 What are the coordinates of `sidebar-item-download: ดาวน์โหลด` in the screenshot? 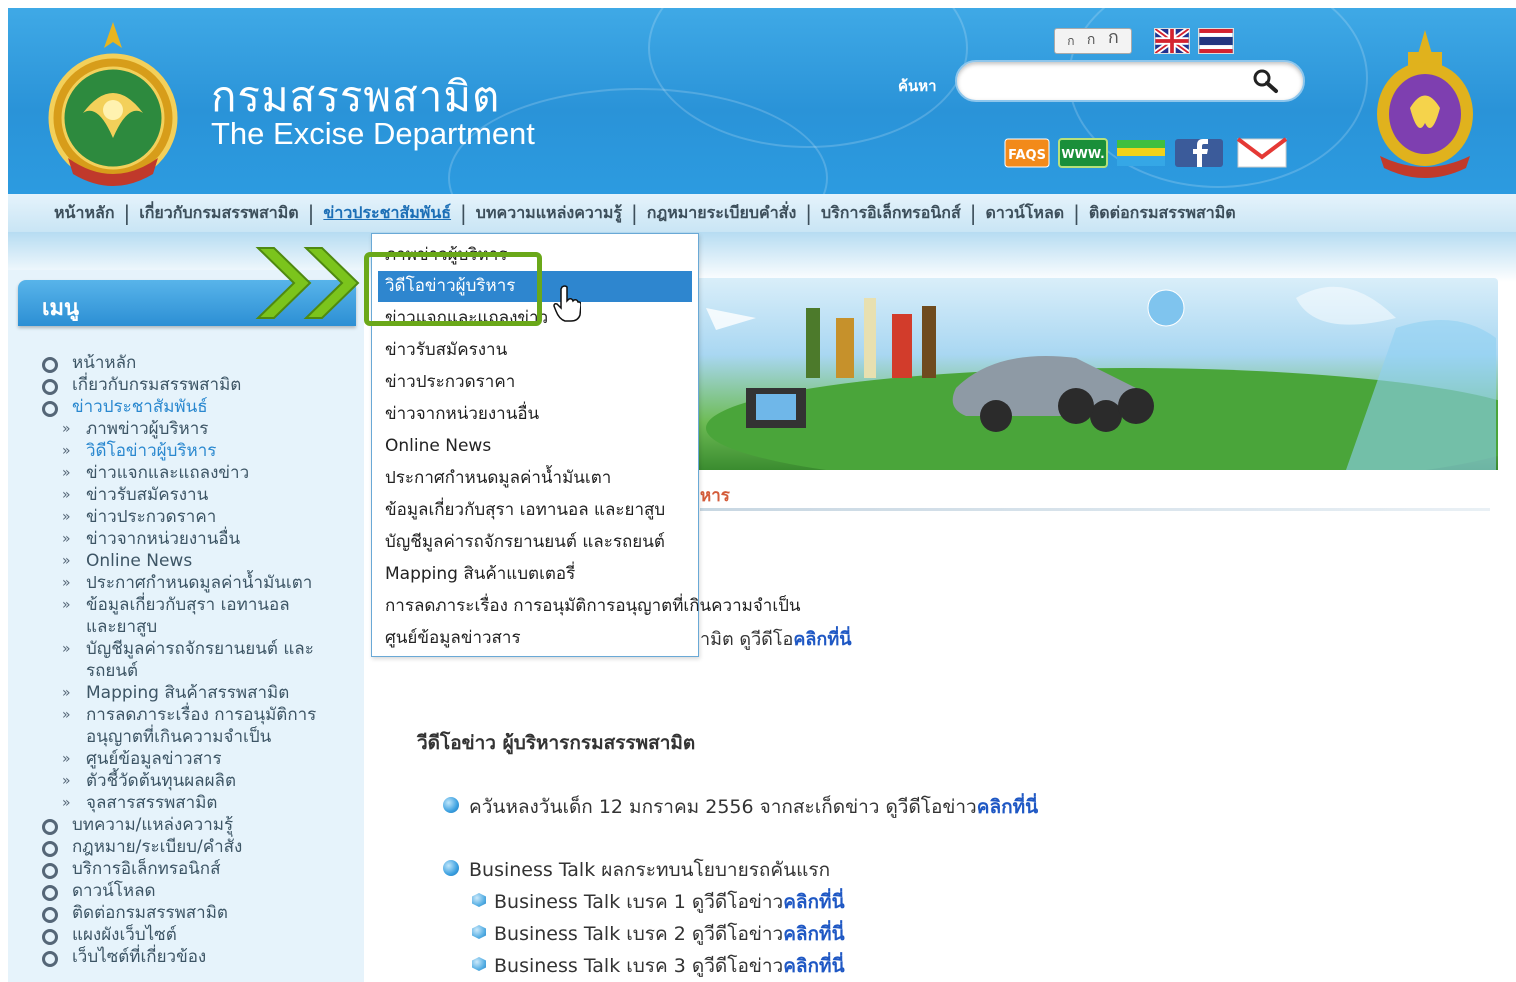 It's located at (99, 891).